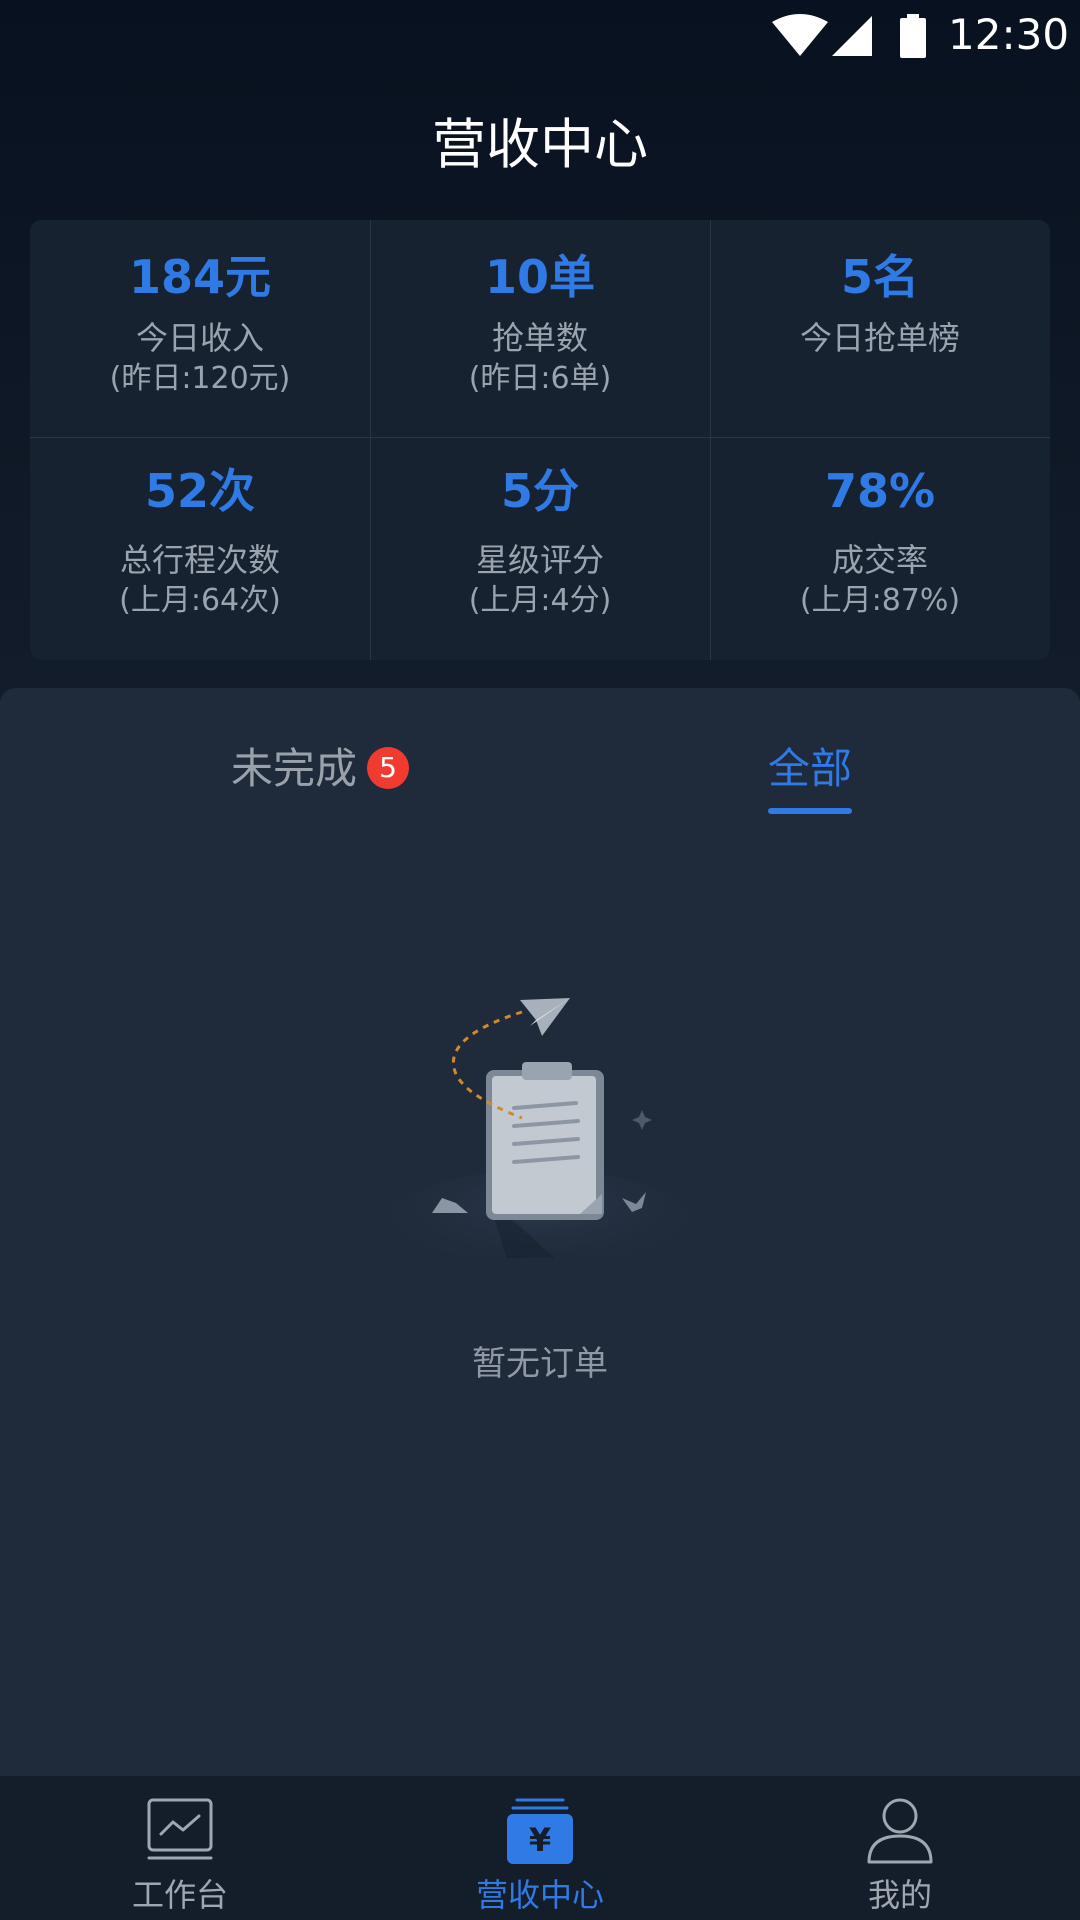  I want to click on nav-item-workbench: 工作台, so click(180, 1848).